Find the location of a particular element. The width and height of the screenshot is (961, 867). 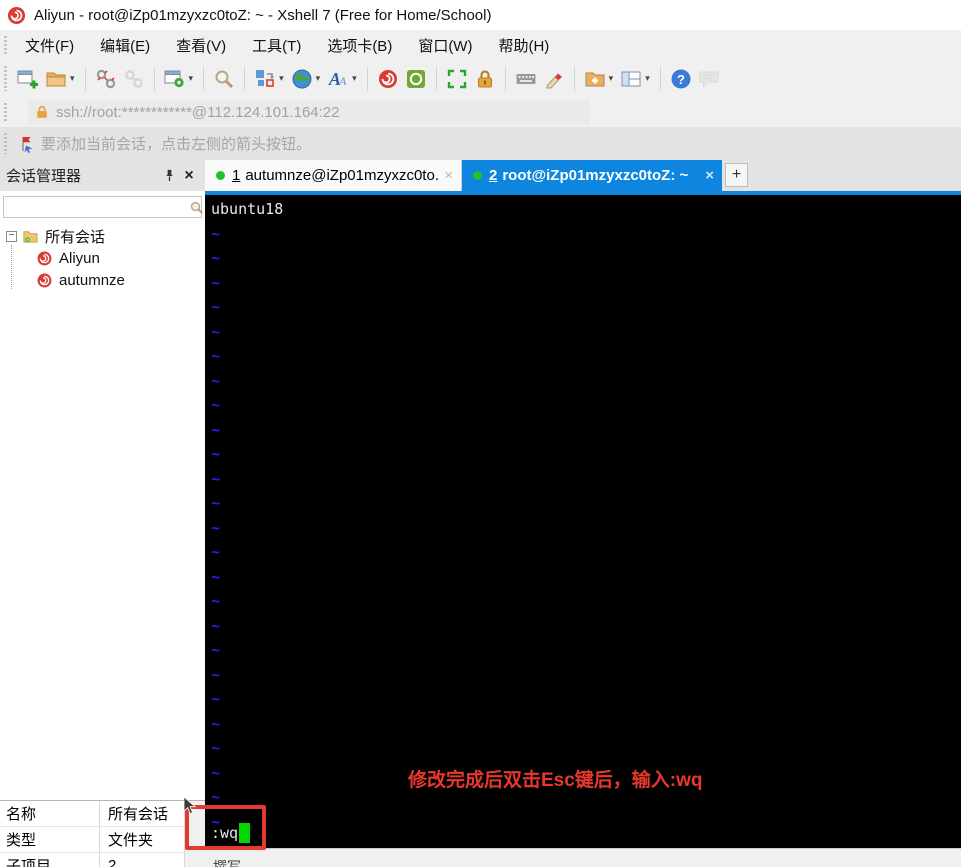

session-tab-2: 2 root@iZp01mzyxzc0toZ: ~ × is located at coordinates (592, 175).